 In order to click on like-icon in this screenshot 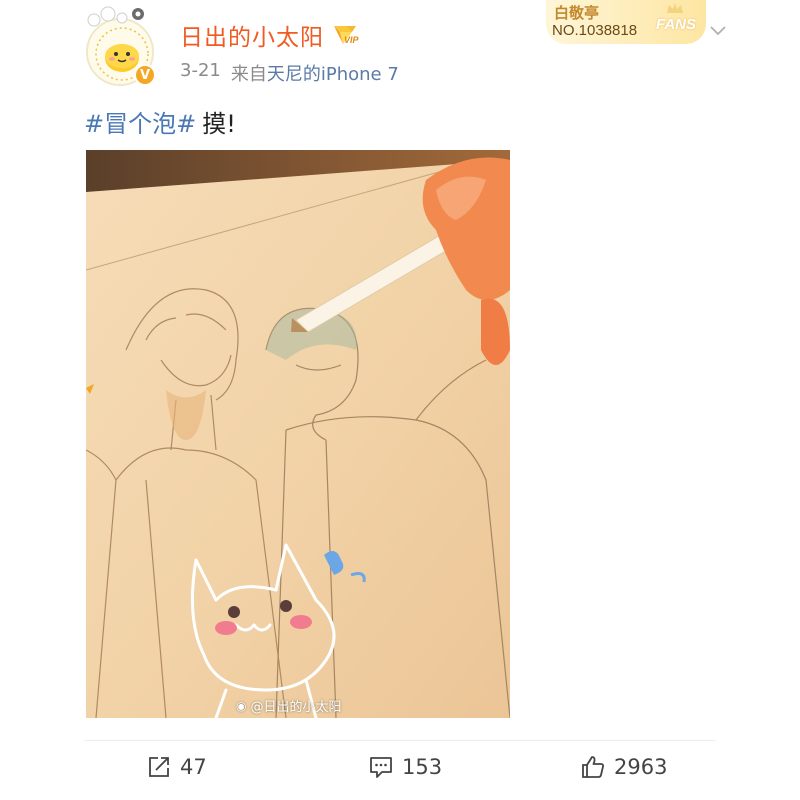, I will do `click(593, 767)`.